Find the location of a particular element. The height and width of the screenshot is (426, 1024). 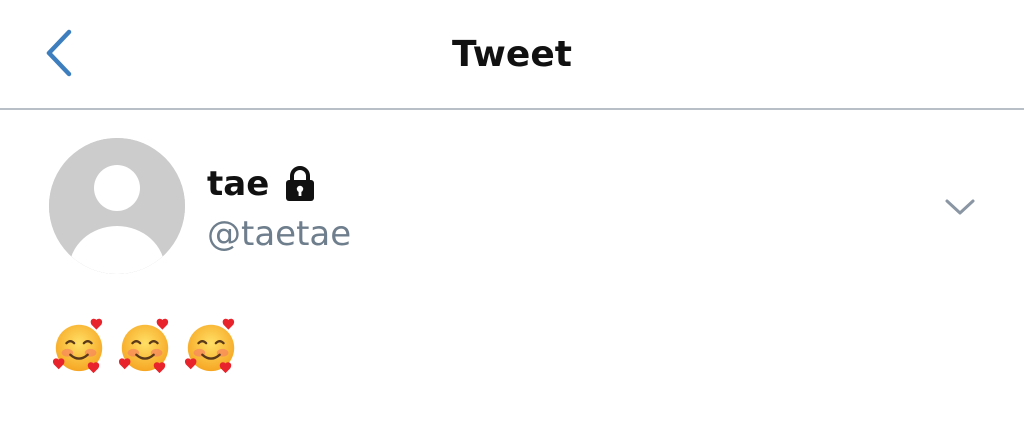

avatar is located at coordinates (117, 206).